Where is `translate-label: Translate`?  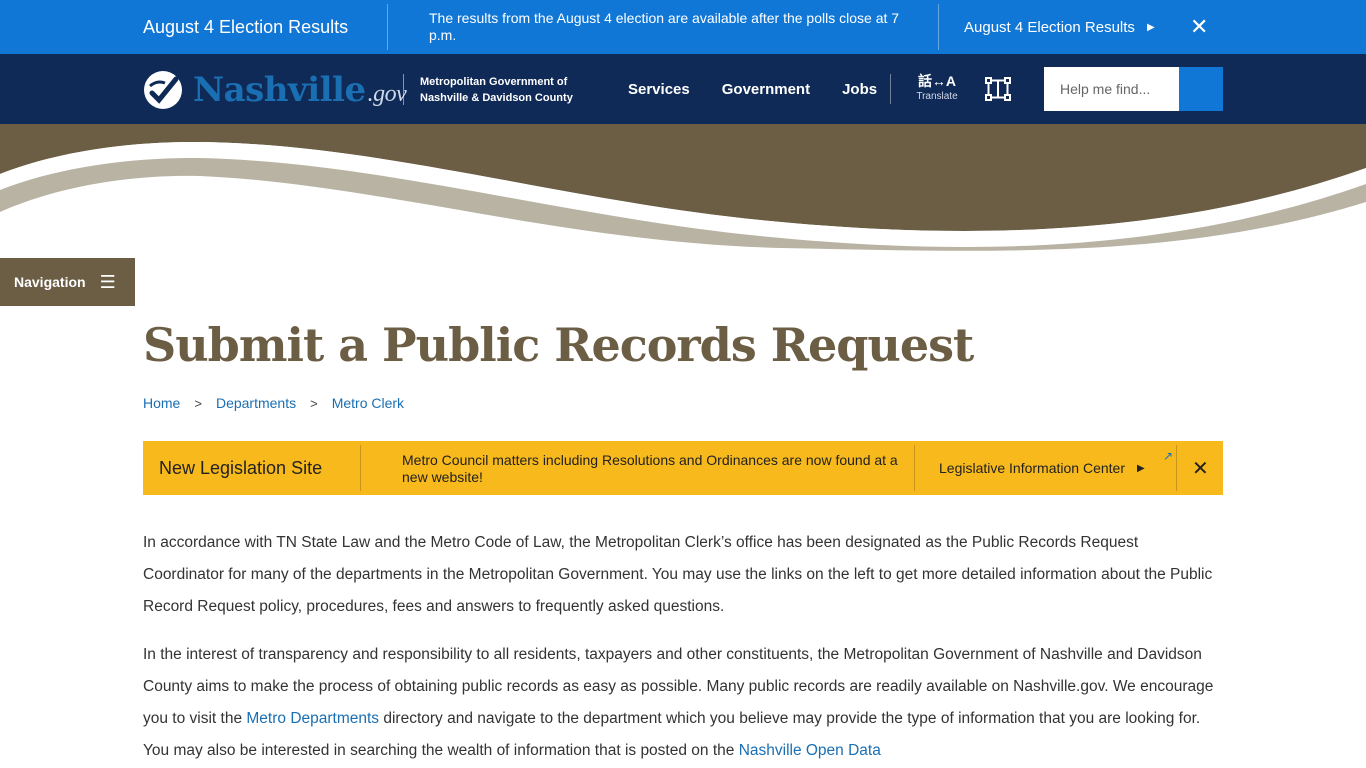 translate-label: Translate is located at coordinates (937, 96).